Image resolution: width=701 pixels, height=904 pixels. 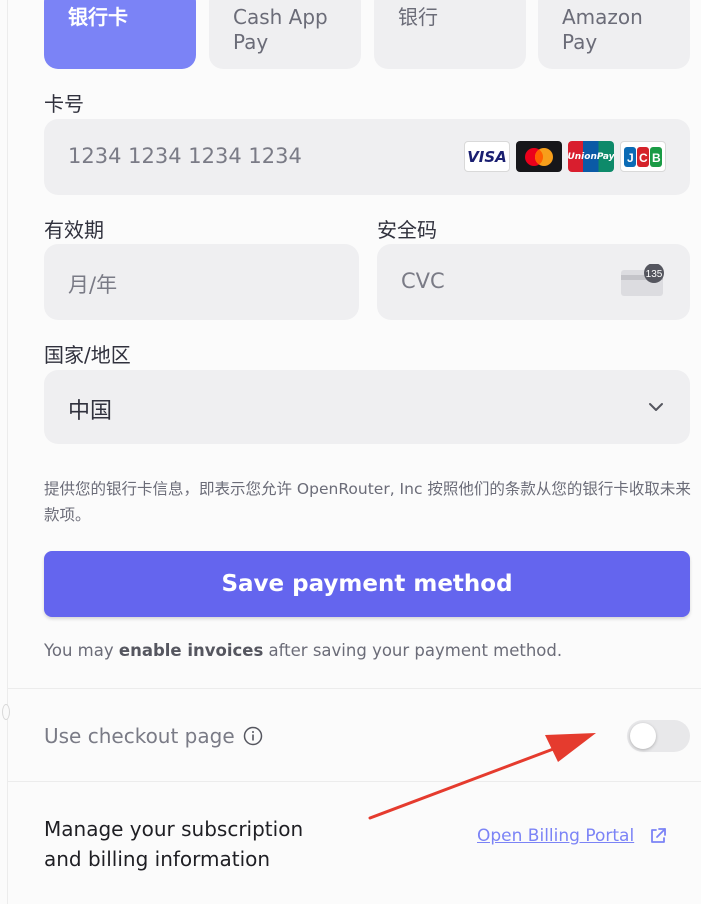 What do you see at coordinates (90, 411) in the screenshot?
I see `country-value: 中国` at bounding box center [90, 411].